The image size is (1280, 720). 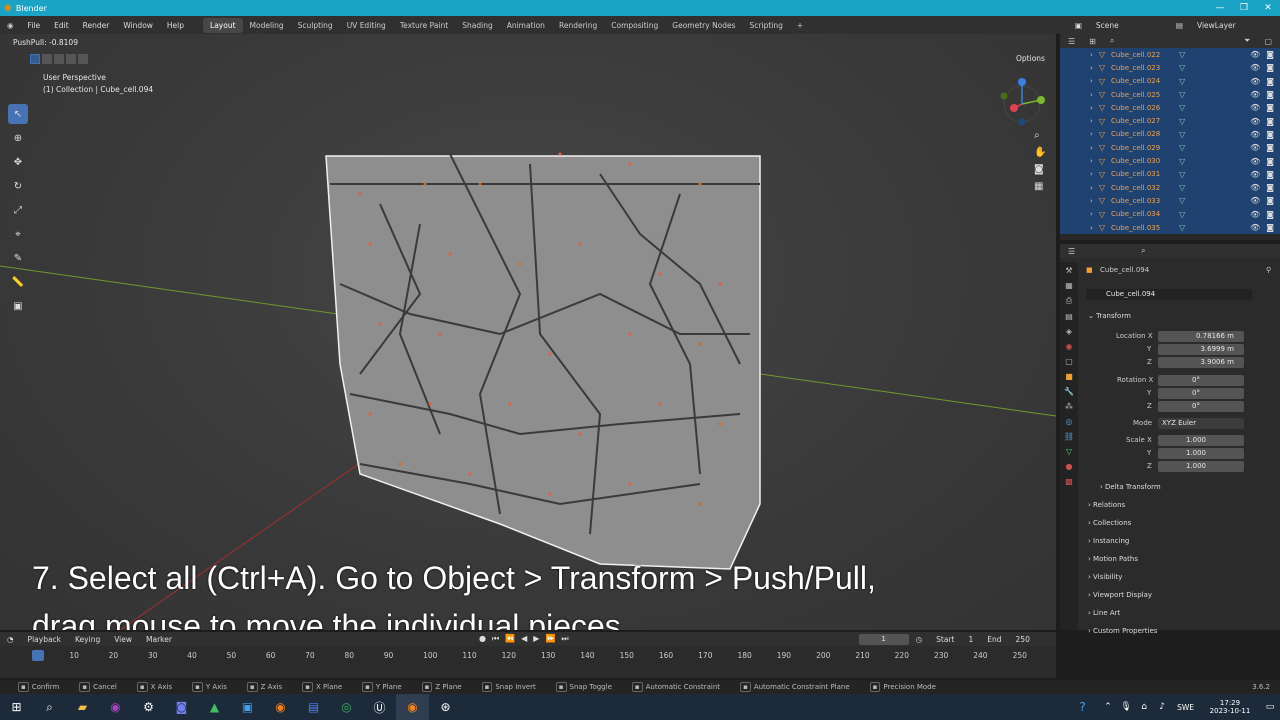 I want to click on property-section-header: › Line Art, so click(x=1104, y=613).